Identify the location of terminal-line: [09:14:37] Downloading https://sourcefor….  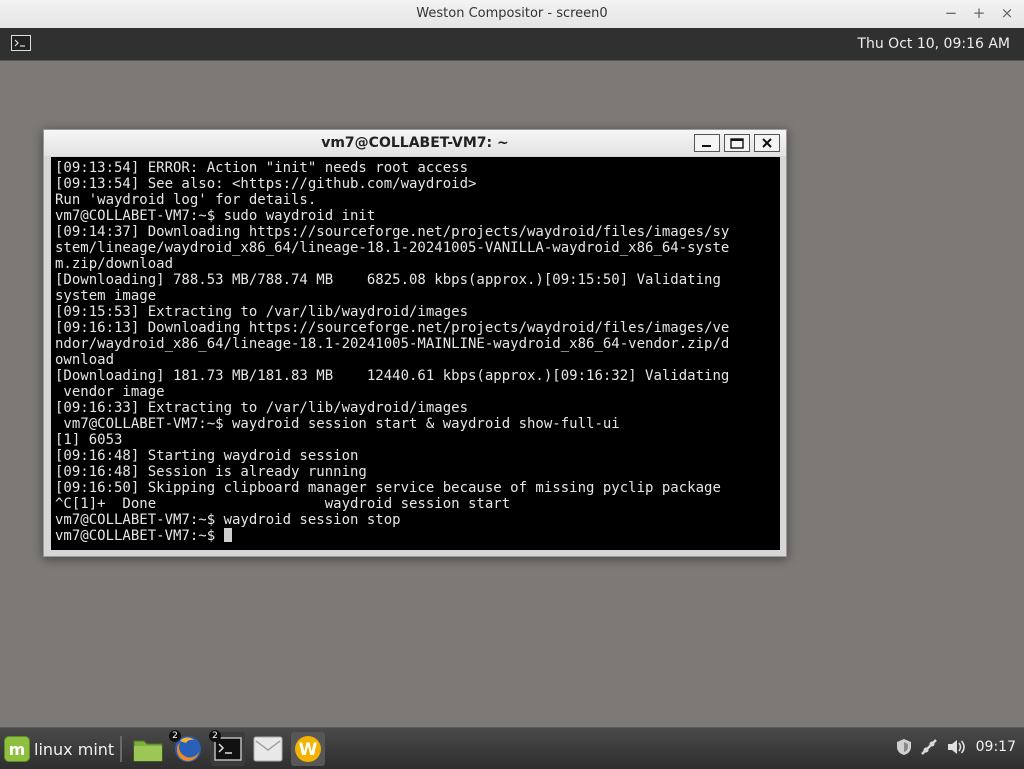
(392, 232).